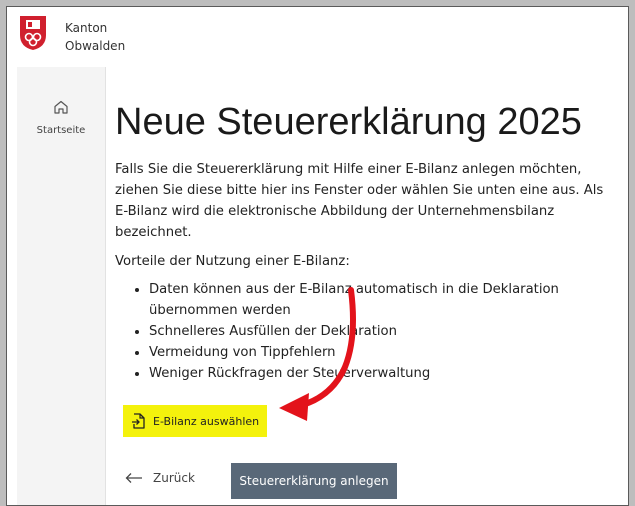 The image size is (635, 506). I want to click on list-item: Schnelleres Ausfüllen der Deklaration, so click(384, 331).